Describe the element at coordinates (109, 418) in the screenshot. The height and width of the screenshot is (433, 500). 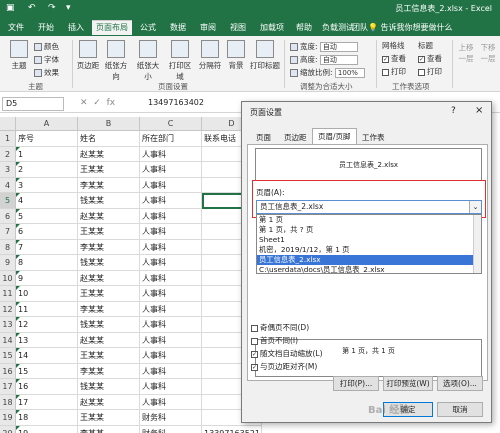
I see `table-cell: 王某某` at that location.